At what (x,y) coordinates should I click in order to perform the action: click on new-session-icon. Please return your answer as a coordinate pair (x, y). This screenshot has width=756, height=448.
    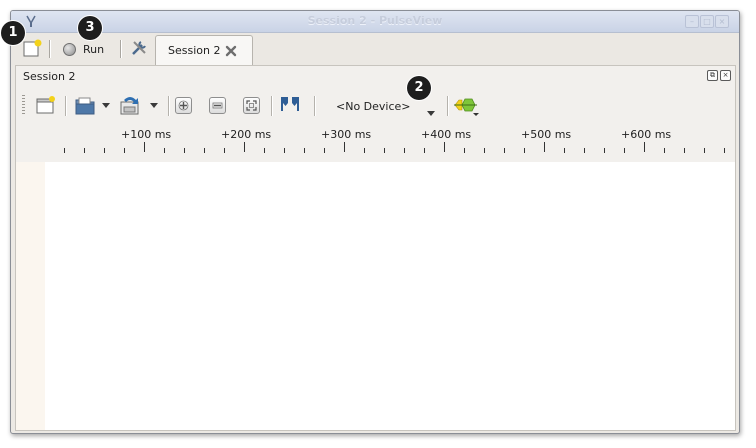
    Looking at the image, I should click on (32, 49).